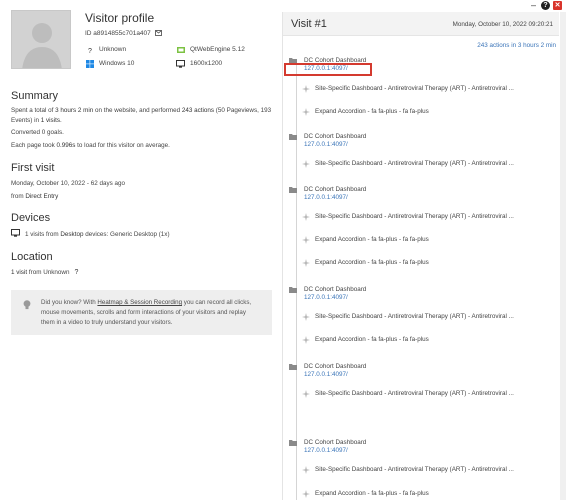 The image size is (566, 500). Describe the element at coordinates (89, 63) in the screenshot. I see `windows-icon` at that location.